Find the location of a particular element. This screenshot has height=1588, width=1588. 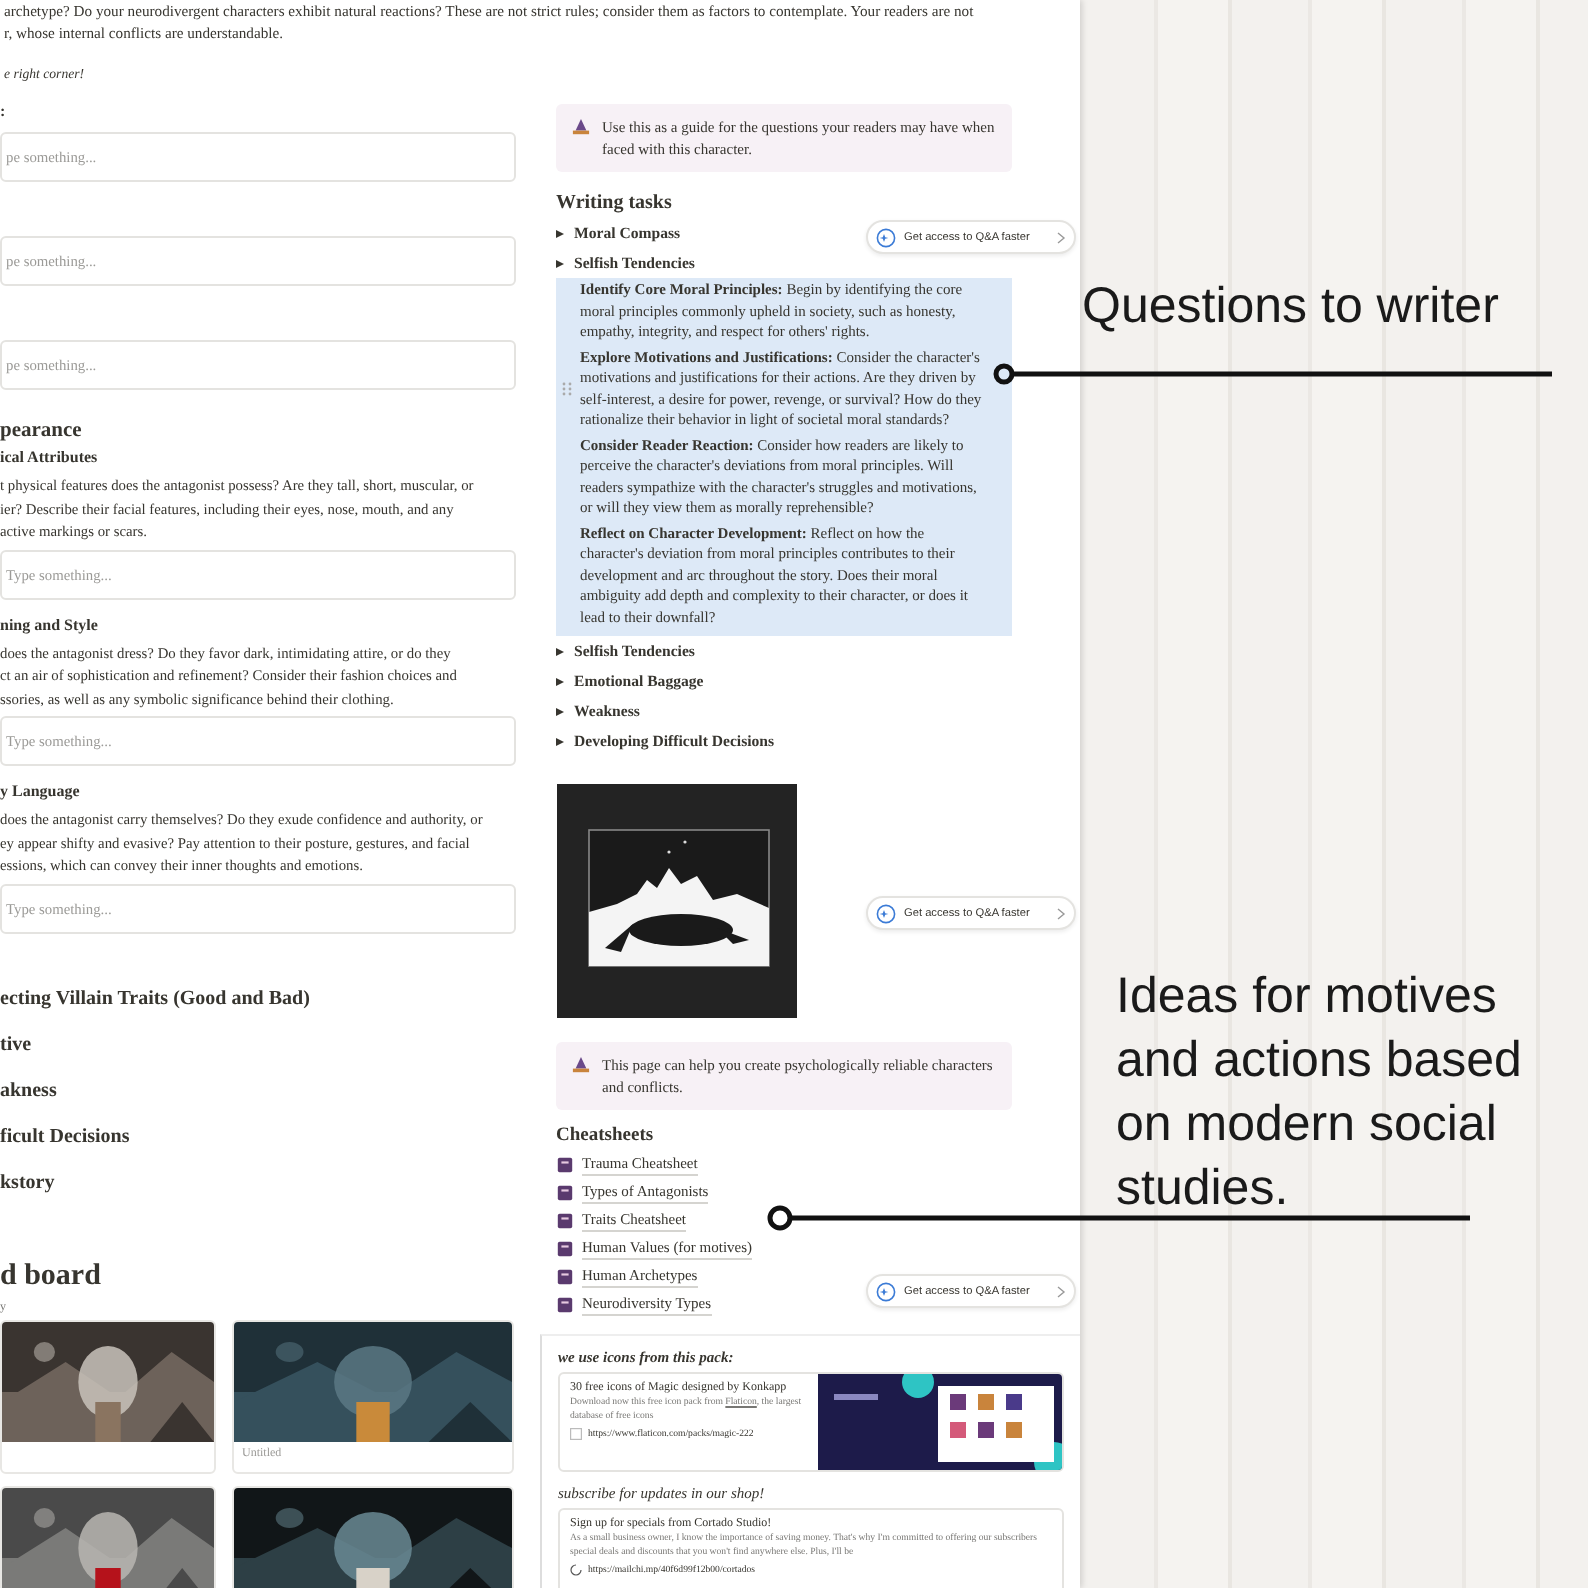

drag-handle-icon is located at coordinates (567, 389).